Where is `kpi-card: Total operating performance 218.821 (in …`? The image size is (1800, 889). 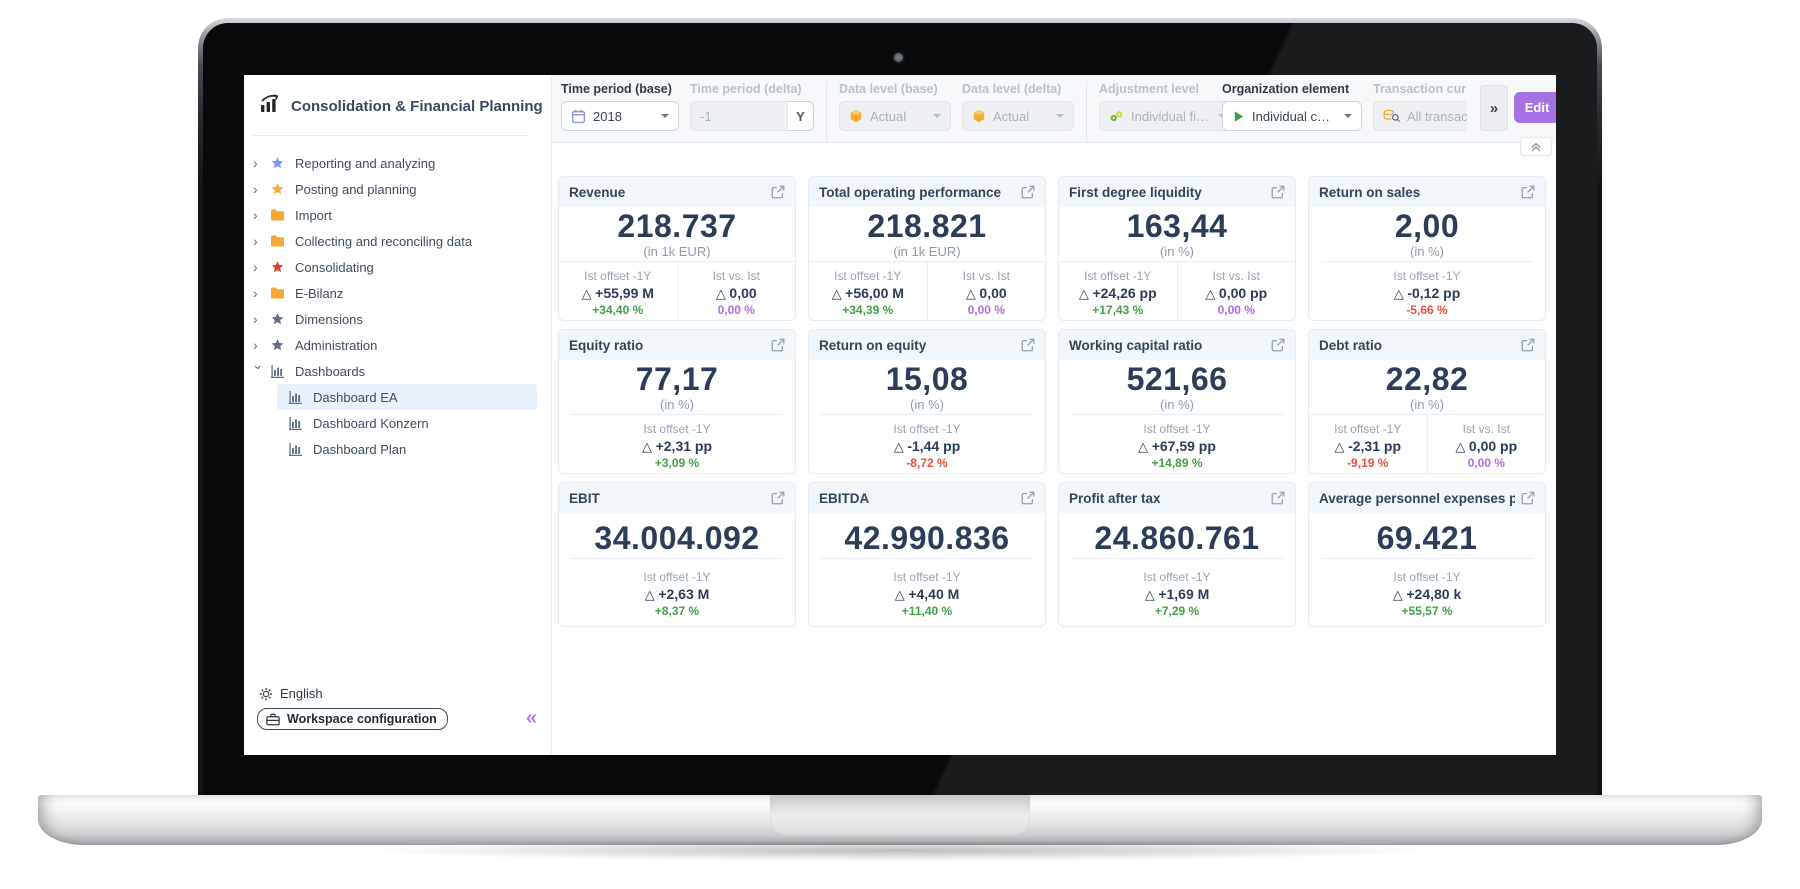 kpi-card: Total operating performance 218.821 (in … is located at coordinates (927, 248).